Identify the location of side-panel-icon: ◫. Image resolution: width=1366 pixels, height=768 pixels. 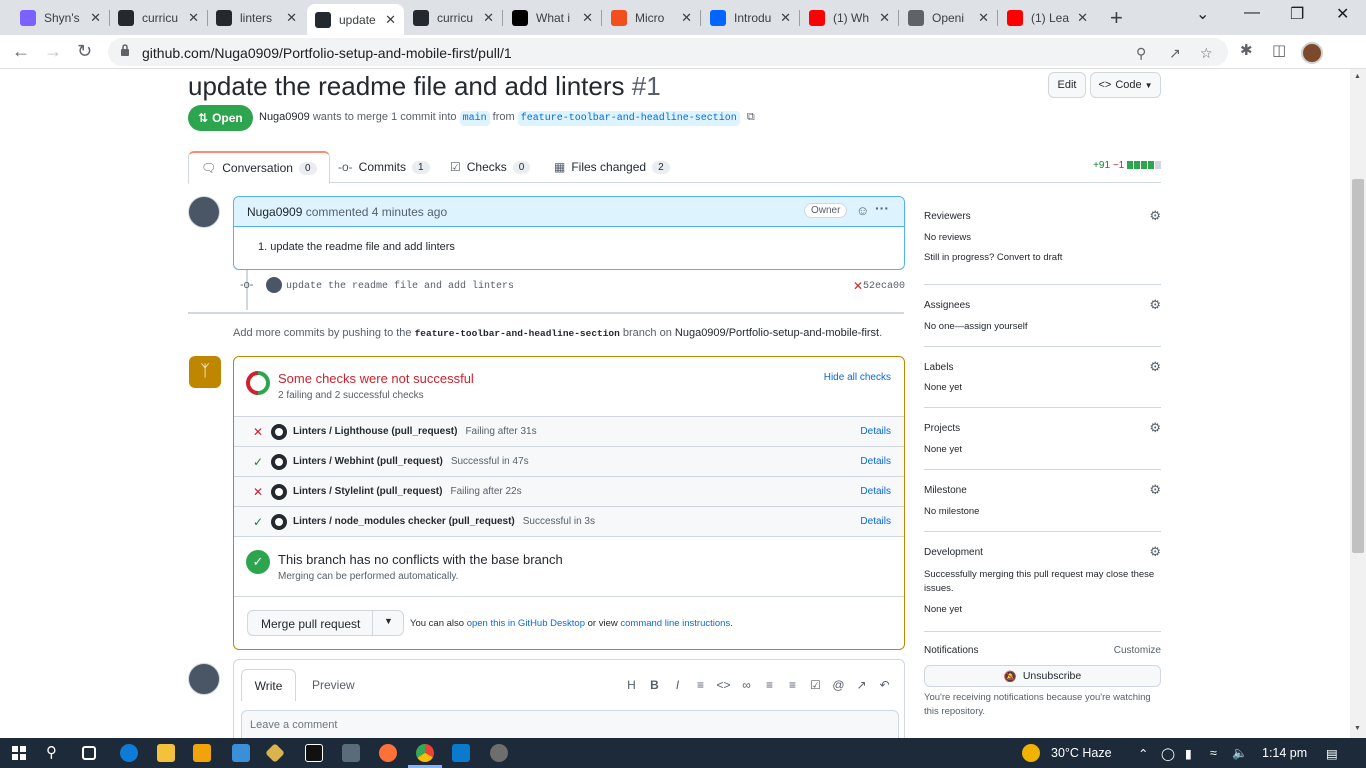
(1279, 50).